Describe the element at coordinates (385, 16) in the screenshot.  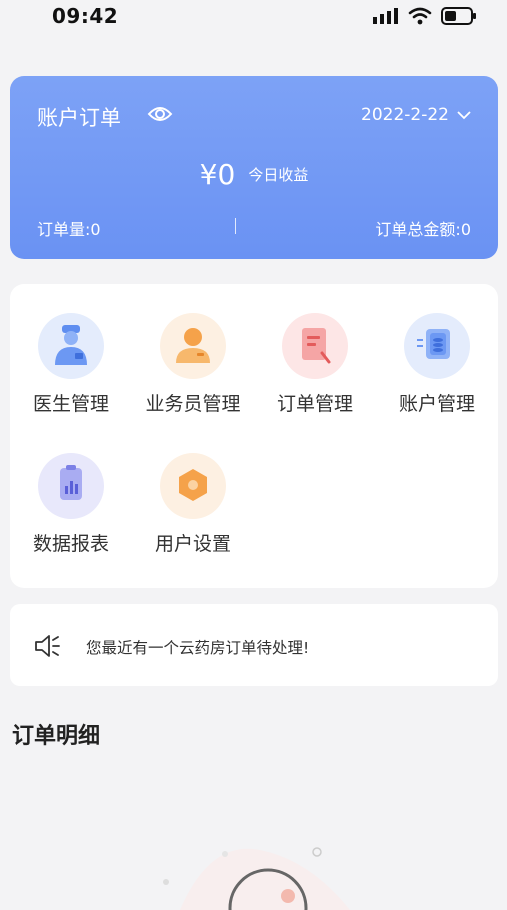
I see `signal-icon` at that location.